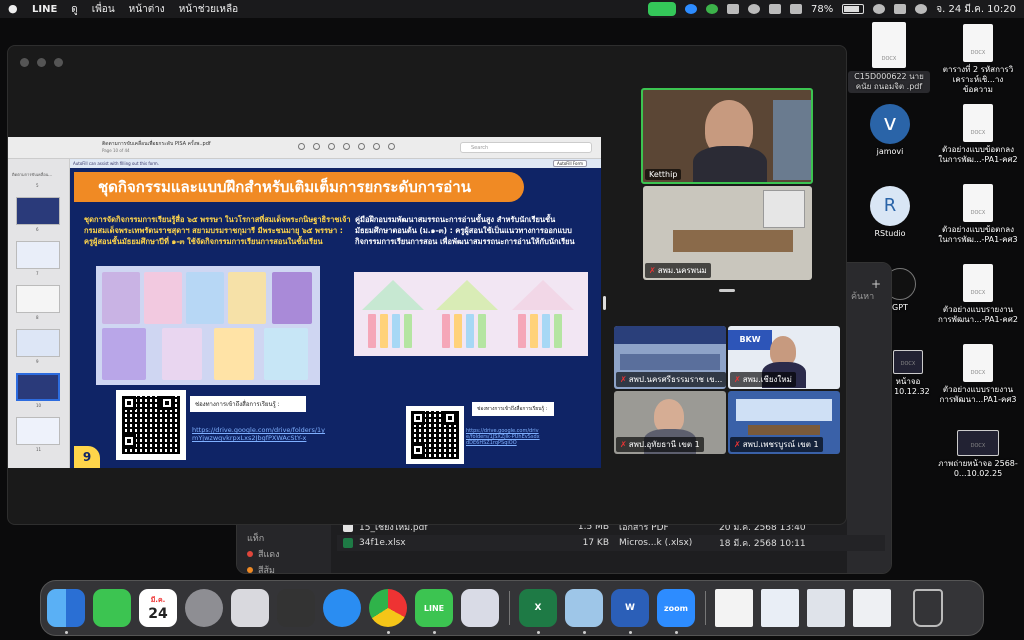 Image resolution: width=1024 pixels, height=640 pixels. I want to click on desktop-app-rstudio: R RStudio, so click(890, 212).